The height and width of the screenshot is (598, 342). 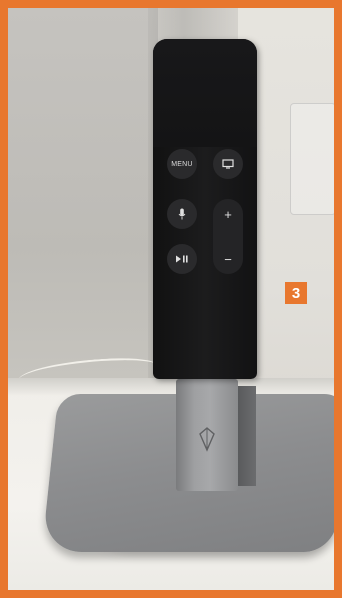 I want to click on step-number: 3, so click(x=296, y=293).